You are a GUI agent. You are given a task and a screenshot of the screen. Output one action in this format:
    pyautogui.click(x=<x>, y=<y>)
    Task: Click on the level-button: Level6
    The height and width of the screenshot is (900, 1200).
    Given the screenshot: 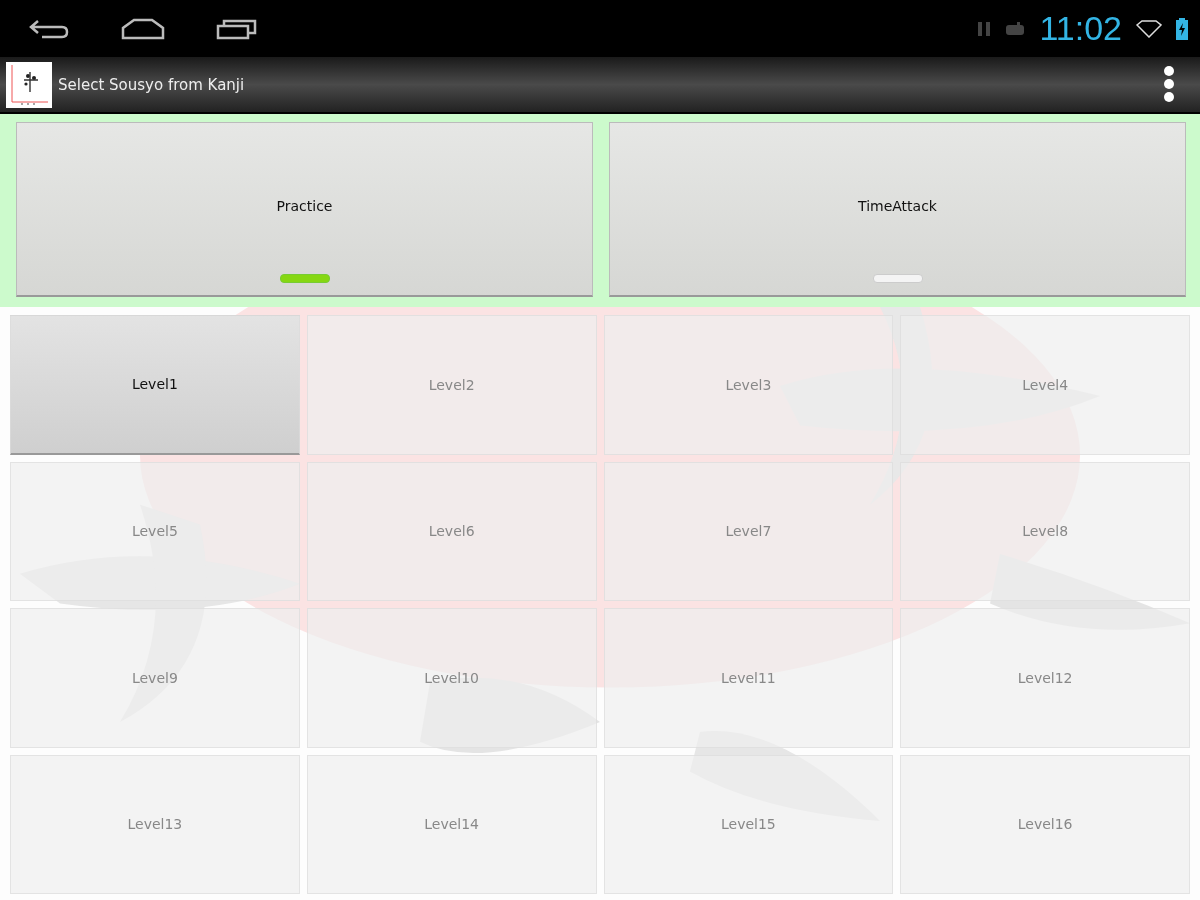 What is the action you would take?
    pyautogui.click(x=451, y=531)
    